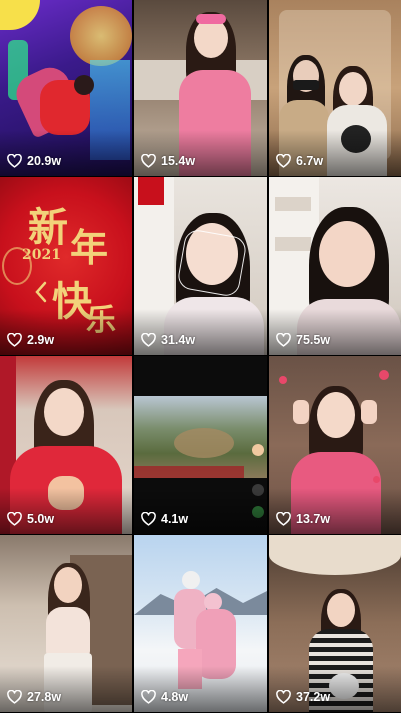 This screenshot has height=713, width=401. I want to click on like-count: 20.9w, so click(34, 161).